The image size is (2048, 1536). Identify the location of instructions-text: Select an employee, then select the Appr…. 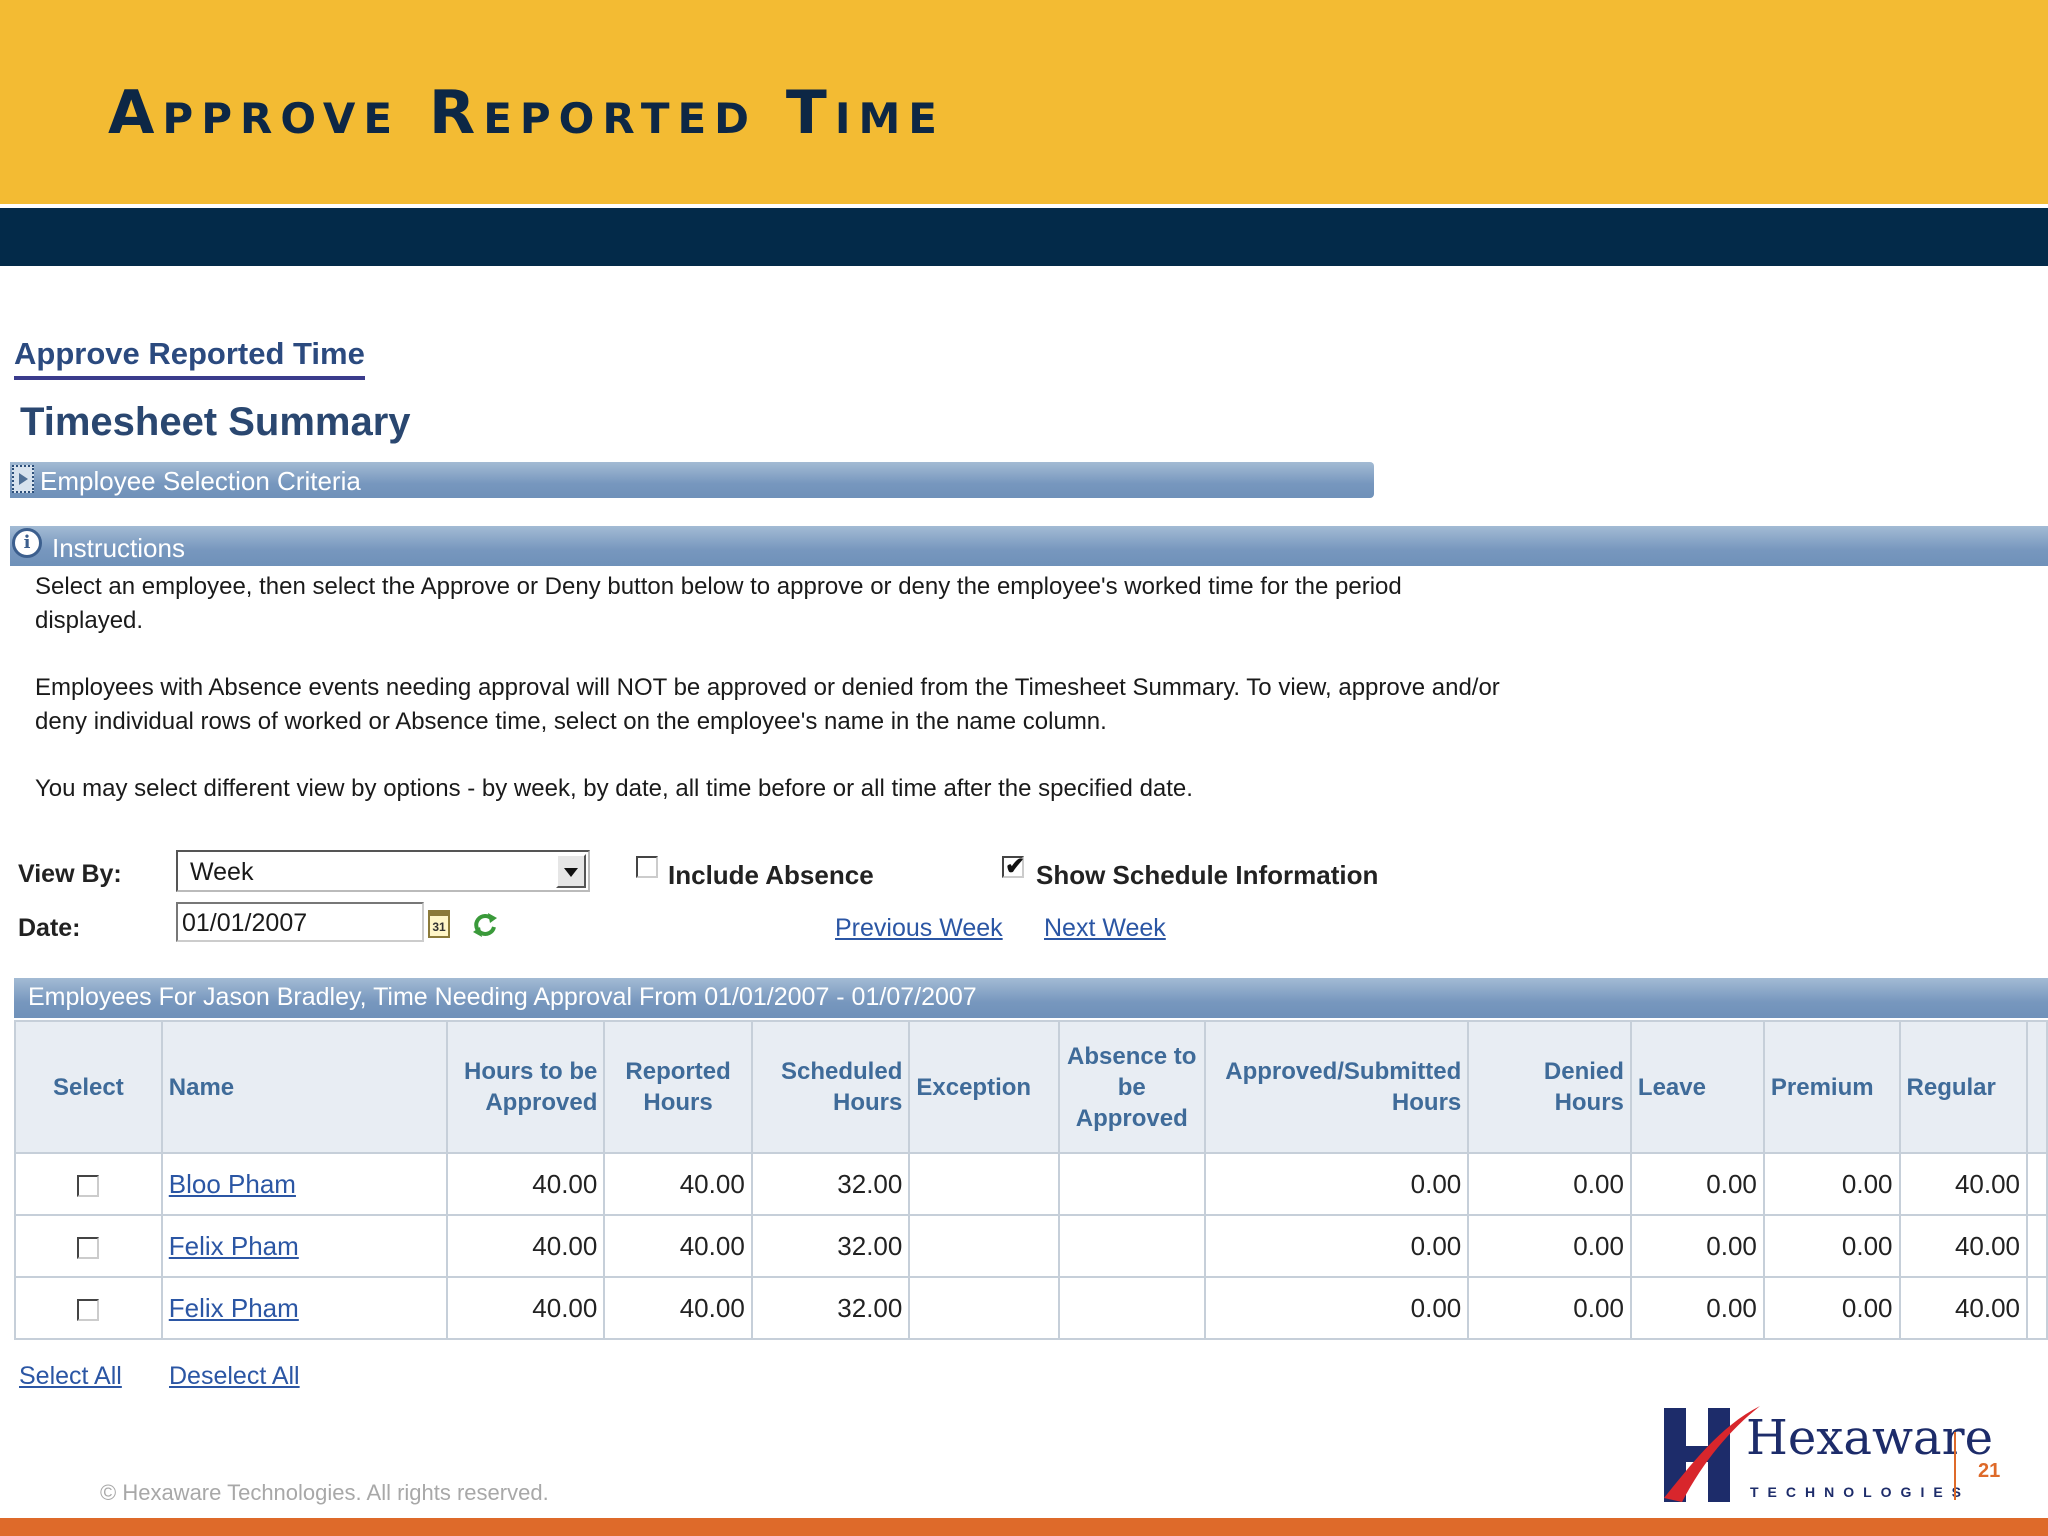
(770, 704).